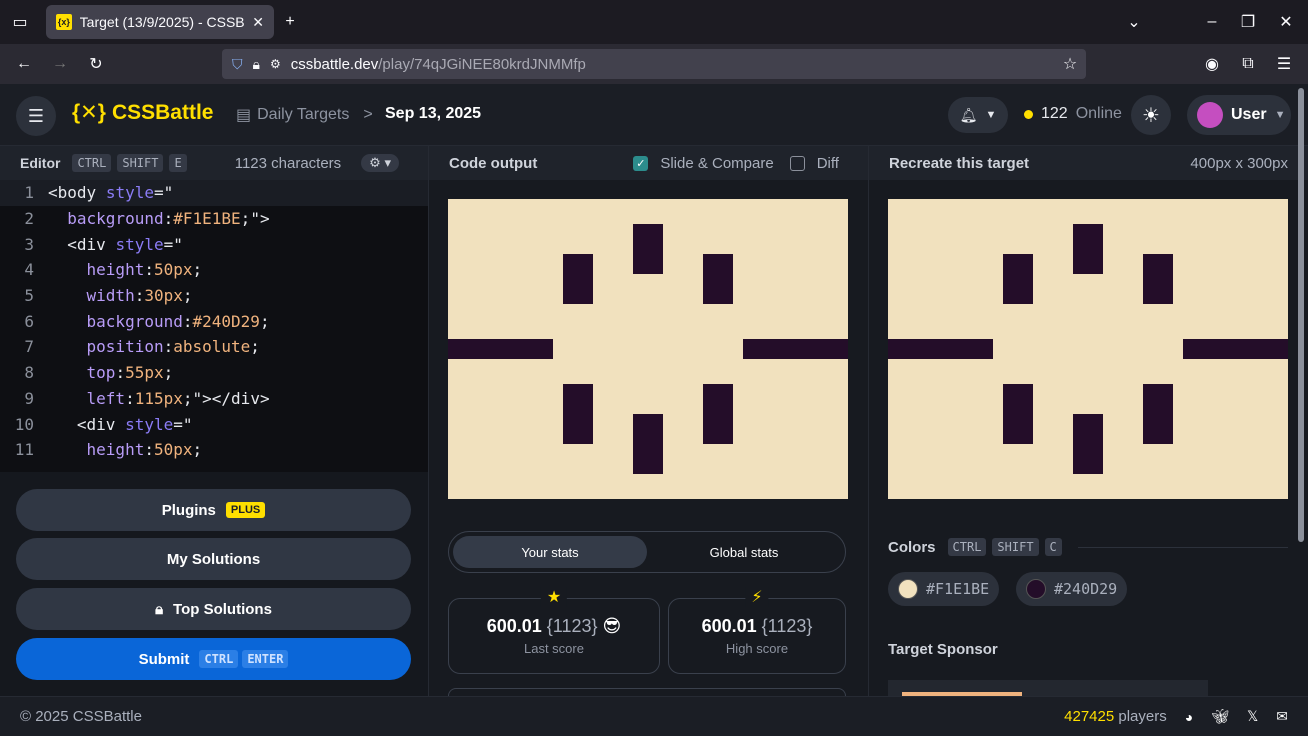 This screenshot has width=1308, height=736. I want to click on account-icon: ◉, so click(1212, 64).